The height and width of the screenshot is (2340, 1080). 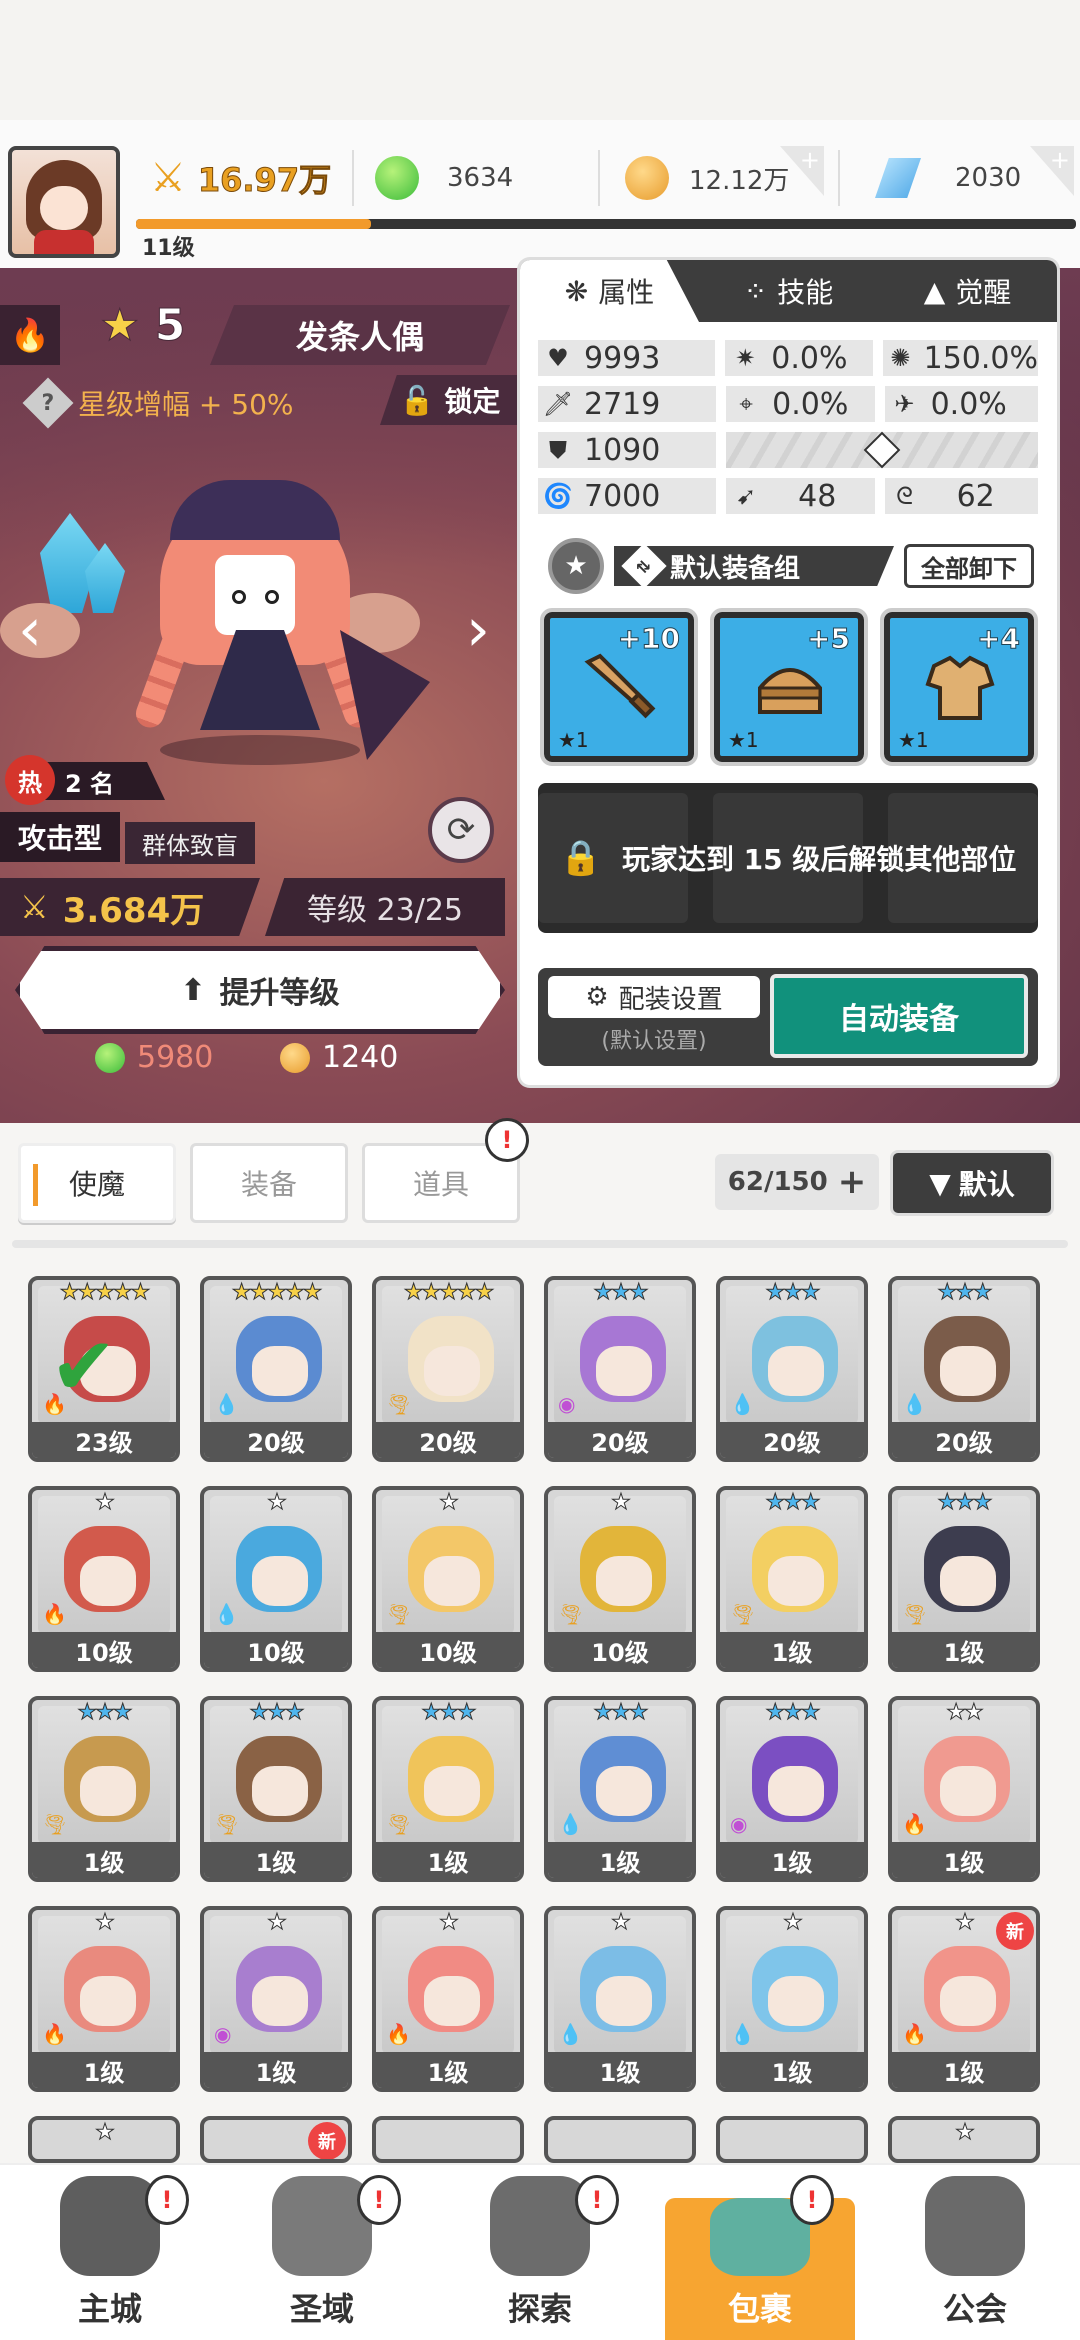 What do you see at coordinates (1015, 1931) in the screenshot?
I see `new-badge: 新` at bounding box center [1015, 1931].